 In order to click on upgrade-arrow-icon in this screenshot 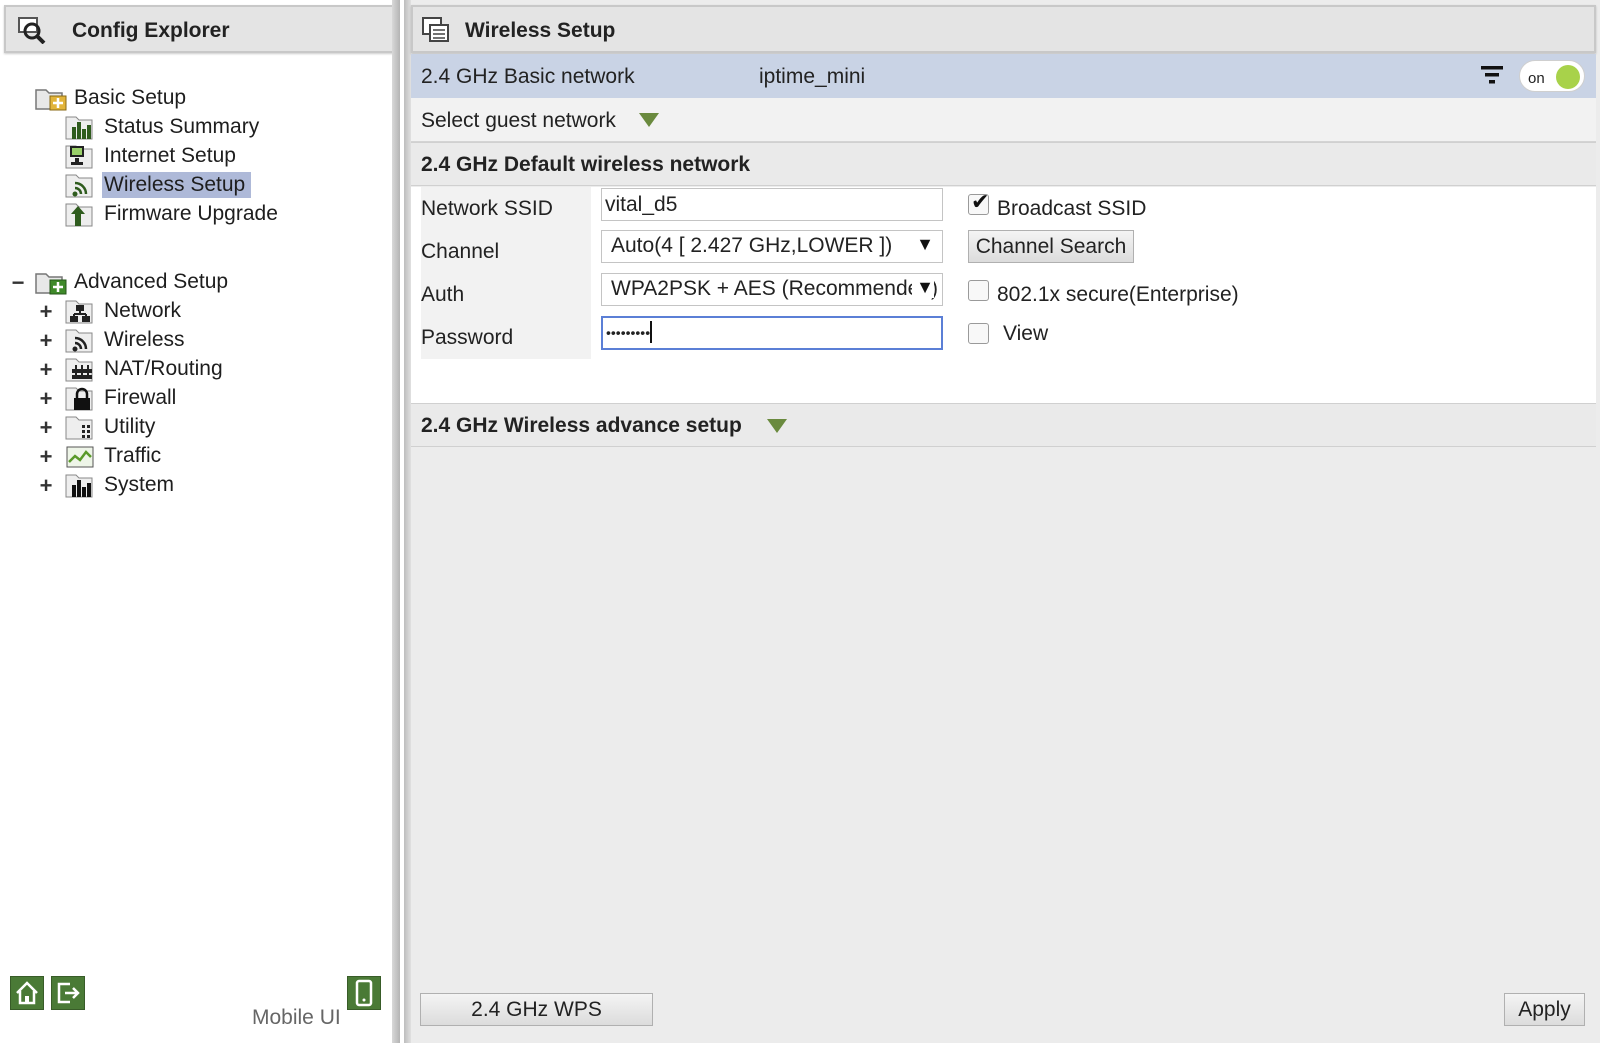, I will do `click(79, 215)`.